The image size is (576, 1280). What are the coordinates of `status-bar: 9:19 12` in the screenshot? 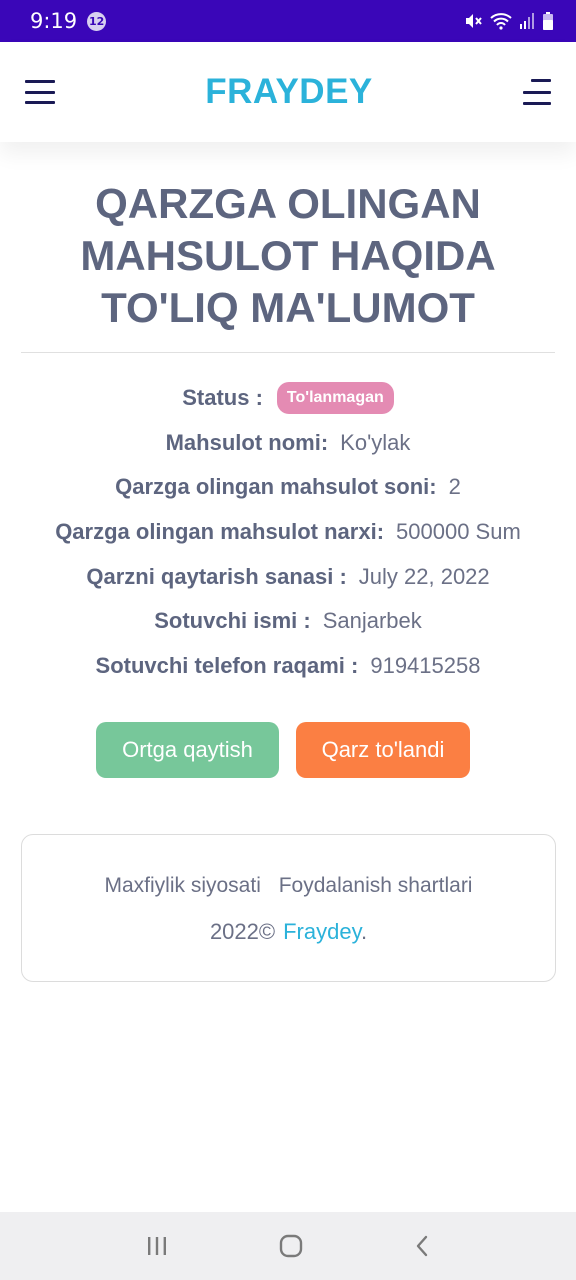 It's located at (288, 21).